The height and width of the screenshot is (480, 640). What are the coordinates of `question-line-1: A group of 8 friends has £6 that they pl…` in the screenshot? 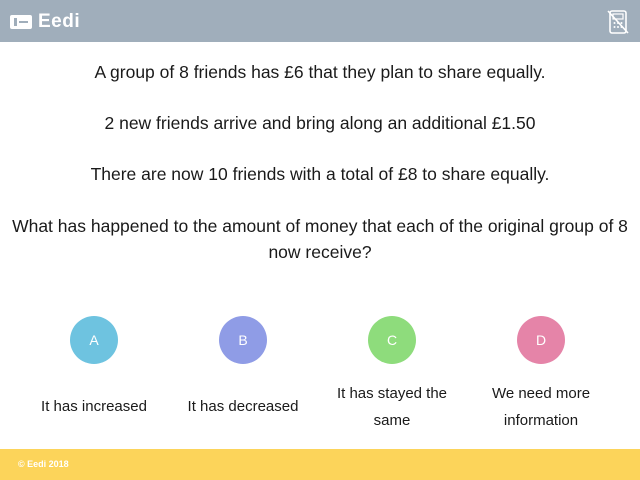 It's located at (320, 72).